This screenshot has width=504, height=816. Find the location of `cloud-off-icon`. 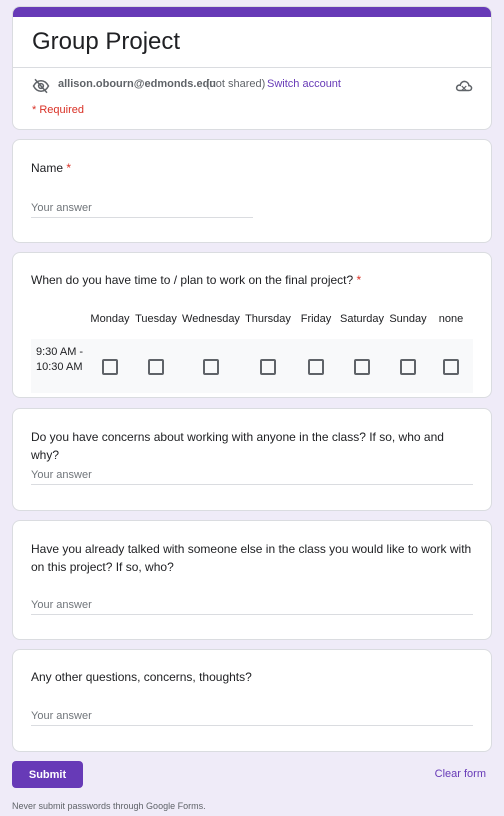

cloud-off-icon is located at coordinates (464, 86).